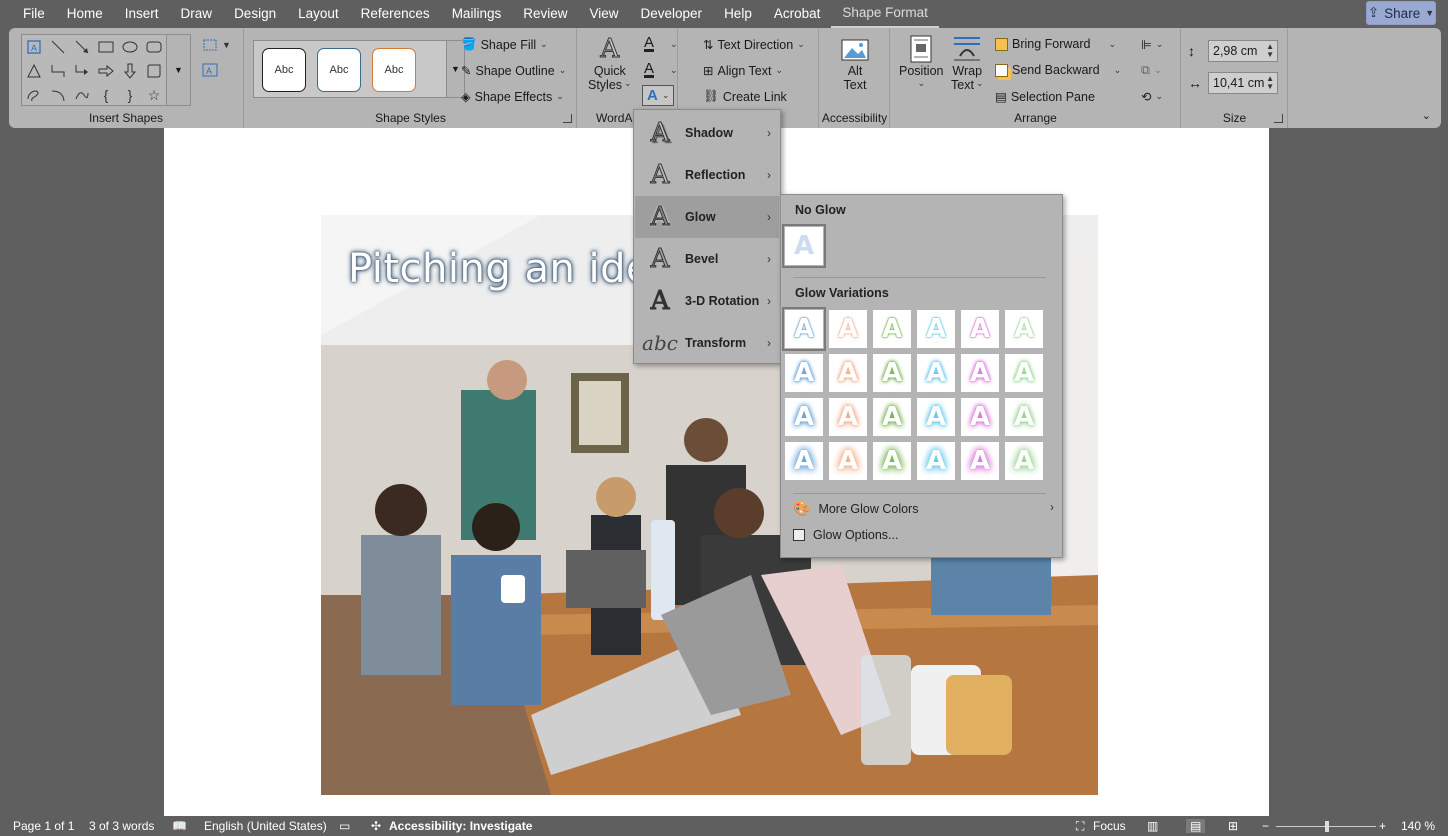  What do you see at coordinates (855, 508) in the screenshot?
I see `more-glow-colors-item: 🎨 More Glow Colors` at bounding box center [855, 508].